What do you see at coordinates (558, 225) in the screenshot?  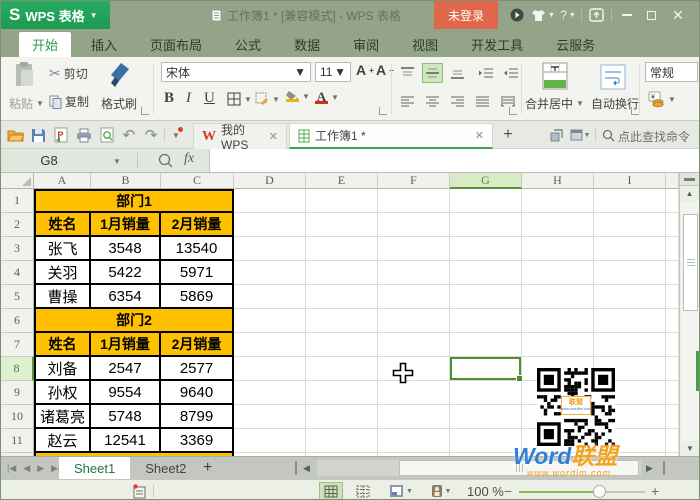 I see `cell-H2` at bounding box center [558, 225].